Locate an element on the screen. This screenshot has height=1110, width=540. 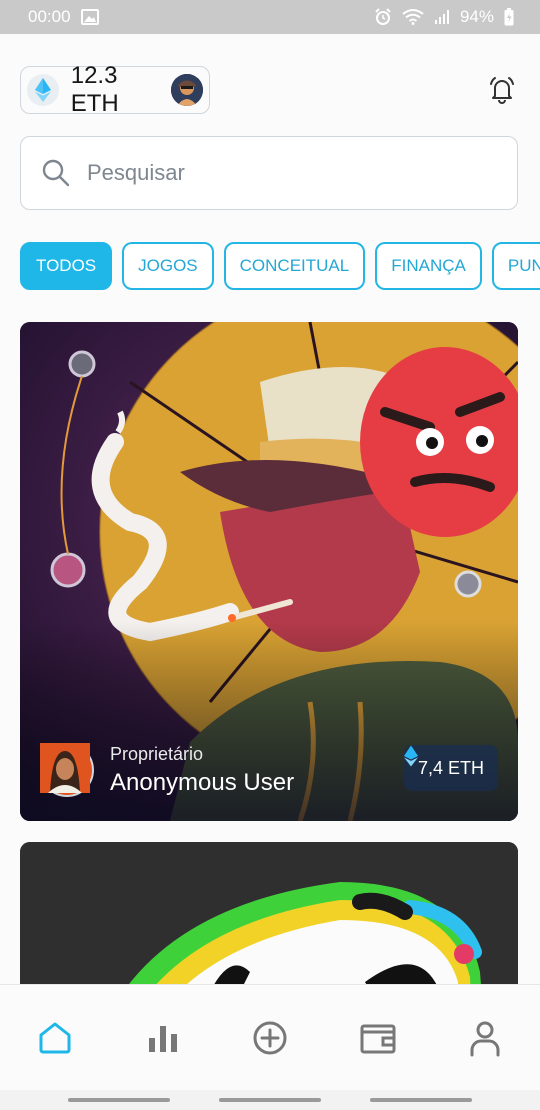
wallet-balance-button: 12.3 ETH is located at coordinates (115, 89).